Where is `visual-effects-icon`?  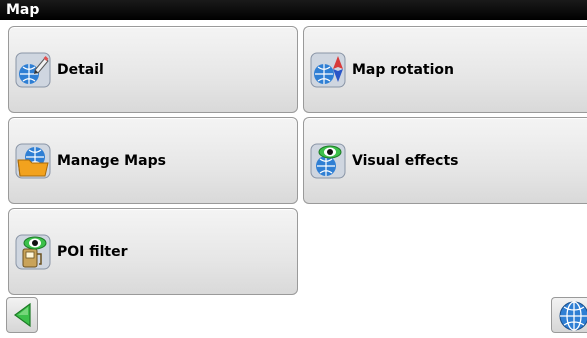 visual-effects-icon is located at coordinates (328, 160).